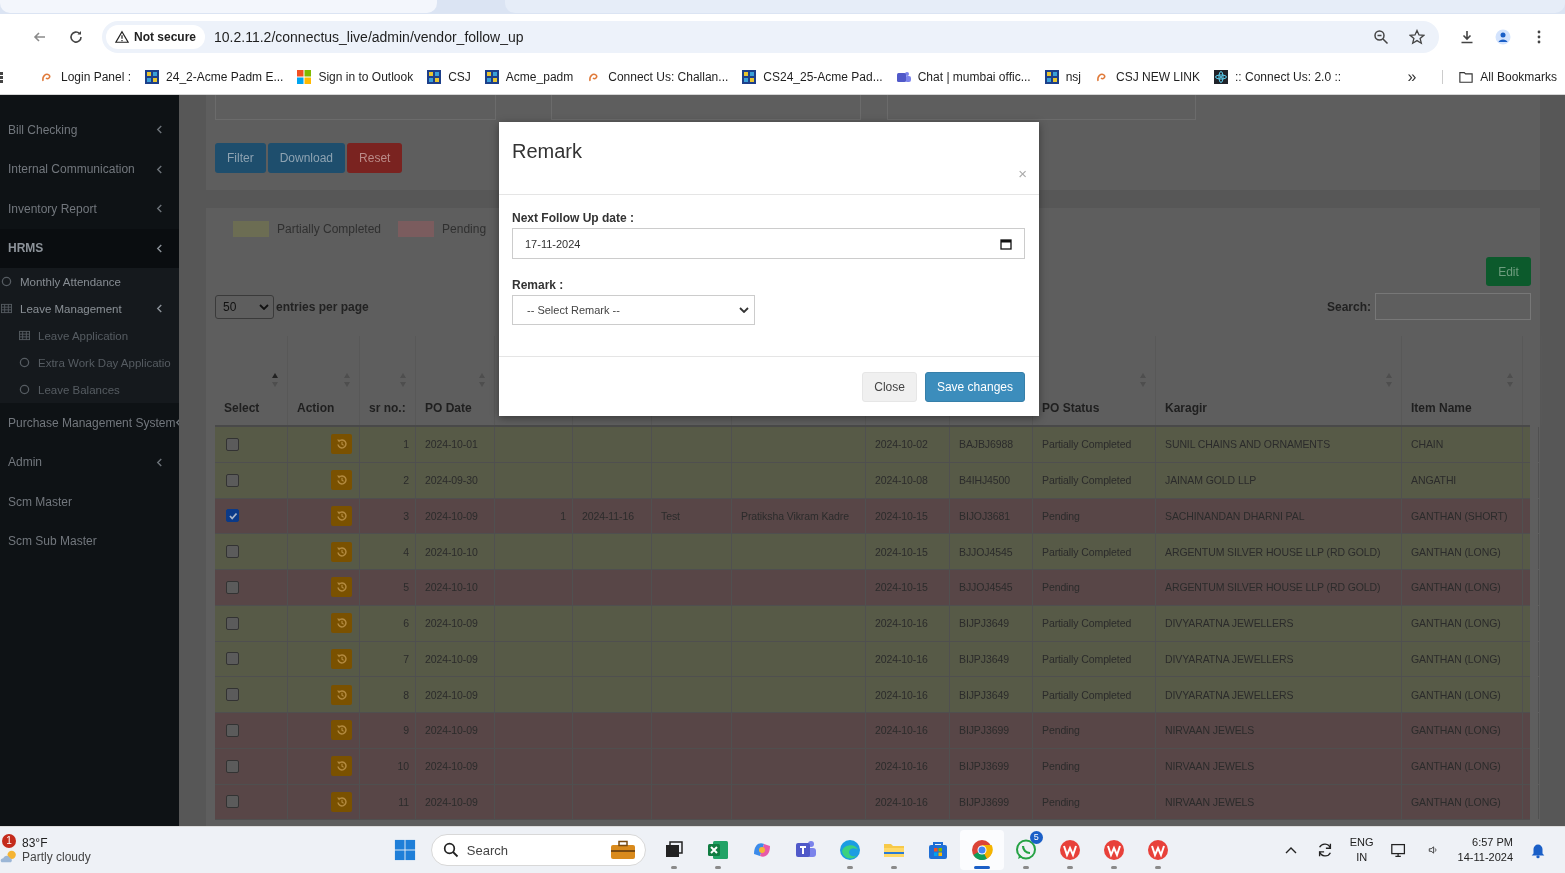  Describe the element at coordinates (849, 850) in the screenshot. I see `wave-browser-icon` at that location.